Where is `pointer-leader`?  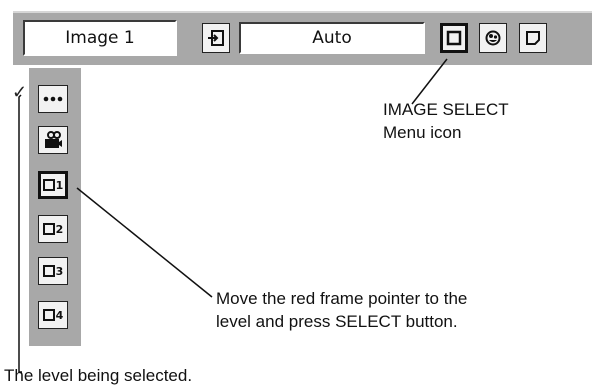
pointer-leader is located at coordinates (144, 242).